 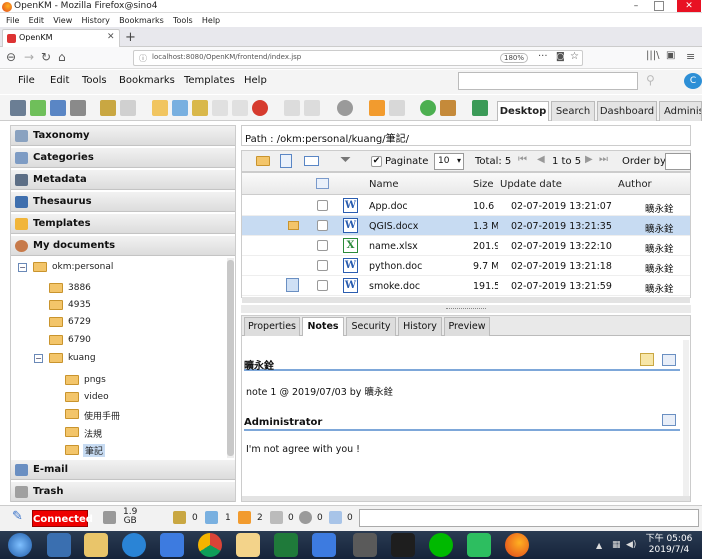 What do you see at coordinates (599, 545) in the screenshot?
I see `tray-expand-icon: ▲` at bounding box center [599, 545].